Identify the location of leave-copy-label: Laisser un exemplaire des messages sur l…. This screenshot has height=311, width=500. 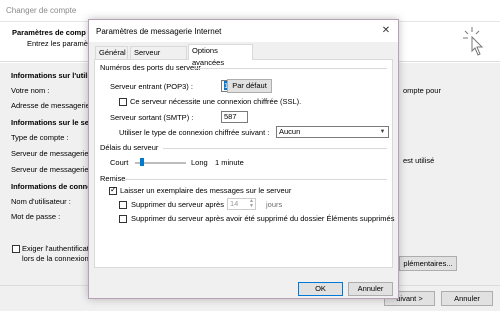
(206, 190).